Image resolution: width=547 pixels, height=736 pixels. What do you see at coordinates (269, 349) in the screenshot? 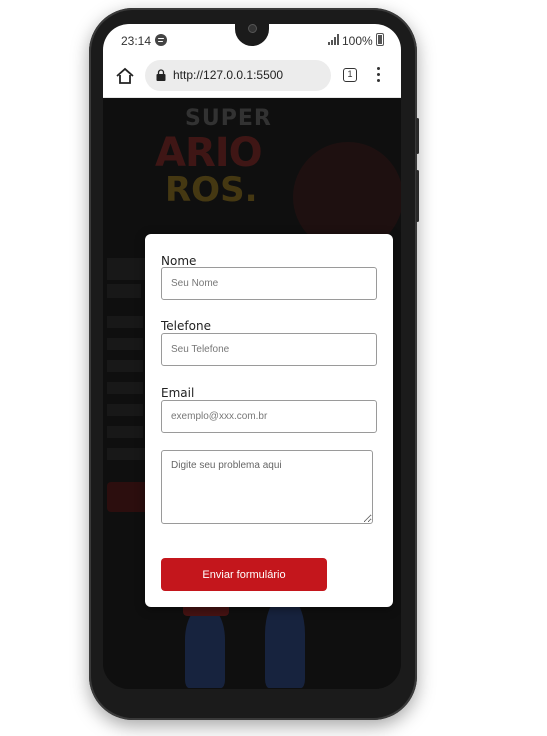
I see `phone-input` at bounding box center [269, 349].